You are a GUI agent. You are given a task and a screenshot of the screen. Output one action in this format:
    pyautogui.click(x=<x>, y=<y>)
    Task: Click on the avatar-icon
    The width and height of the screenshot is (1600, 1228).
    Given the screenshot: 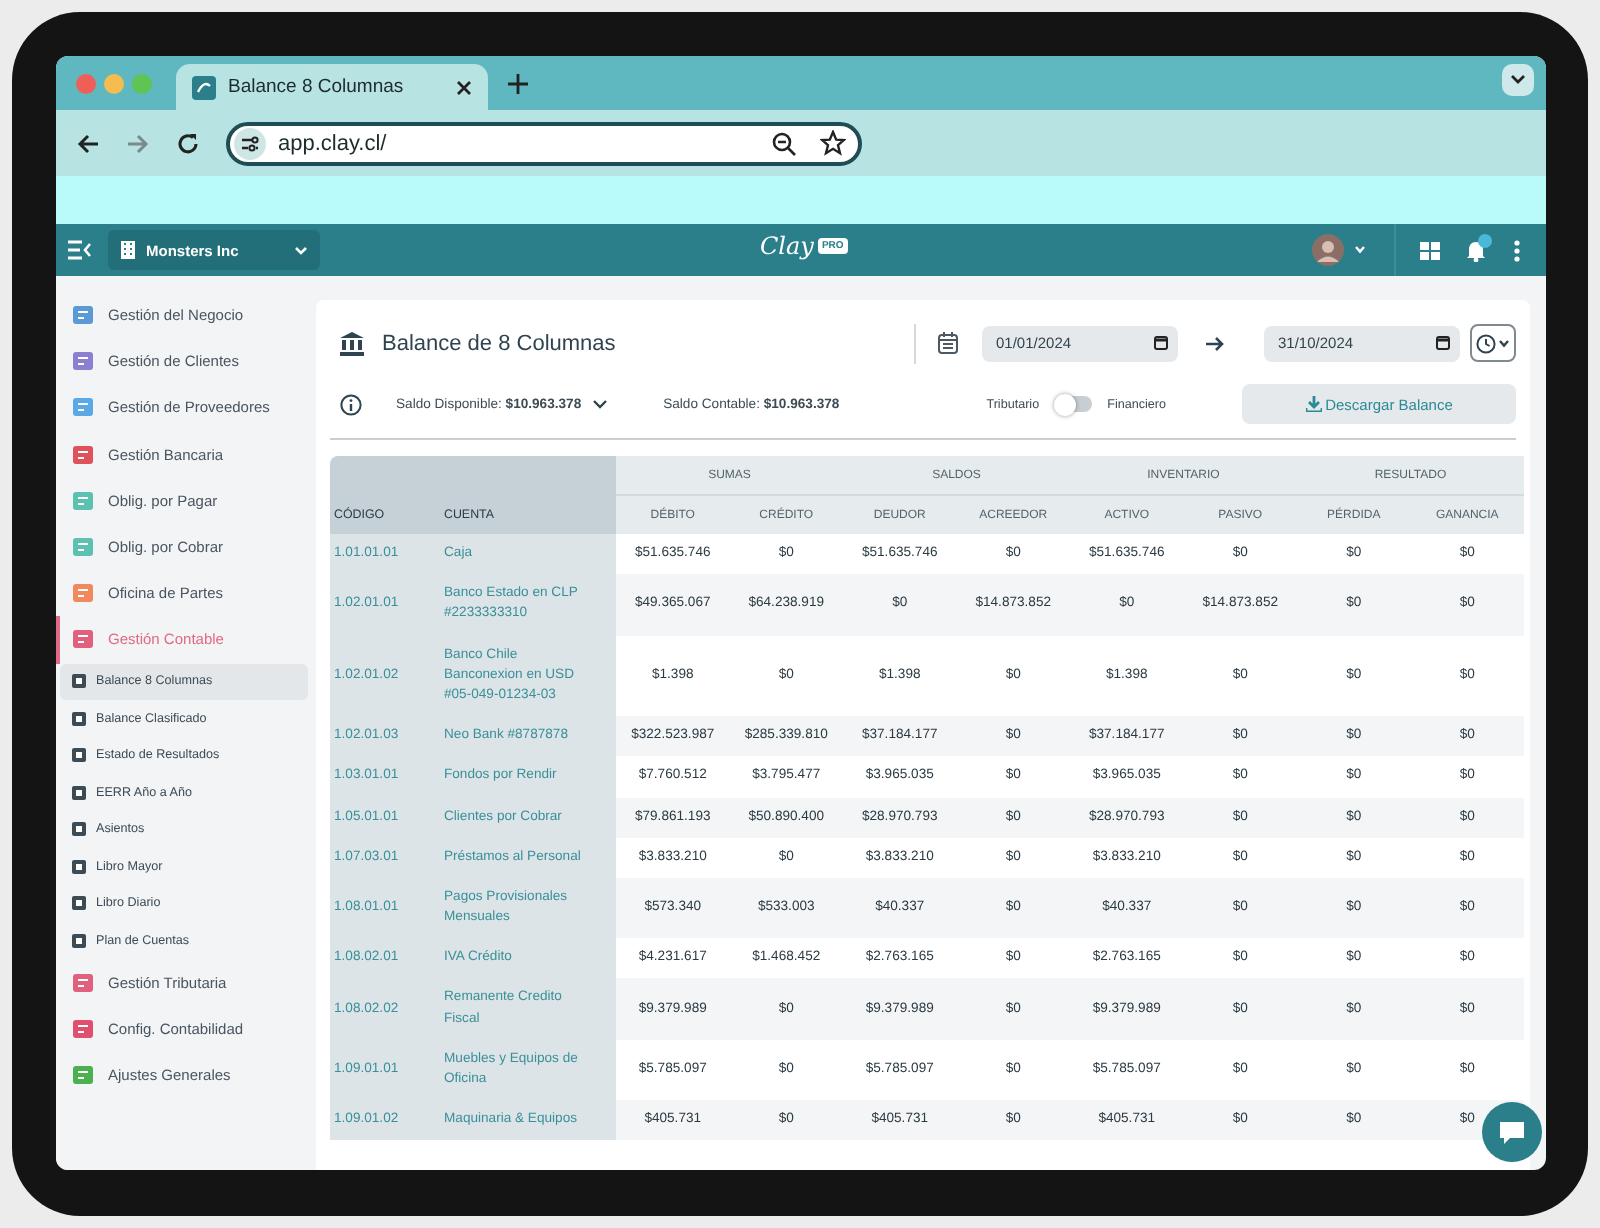 What is the action you would take?
    pyautogui.click(x=1328, y=250)
    